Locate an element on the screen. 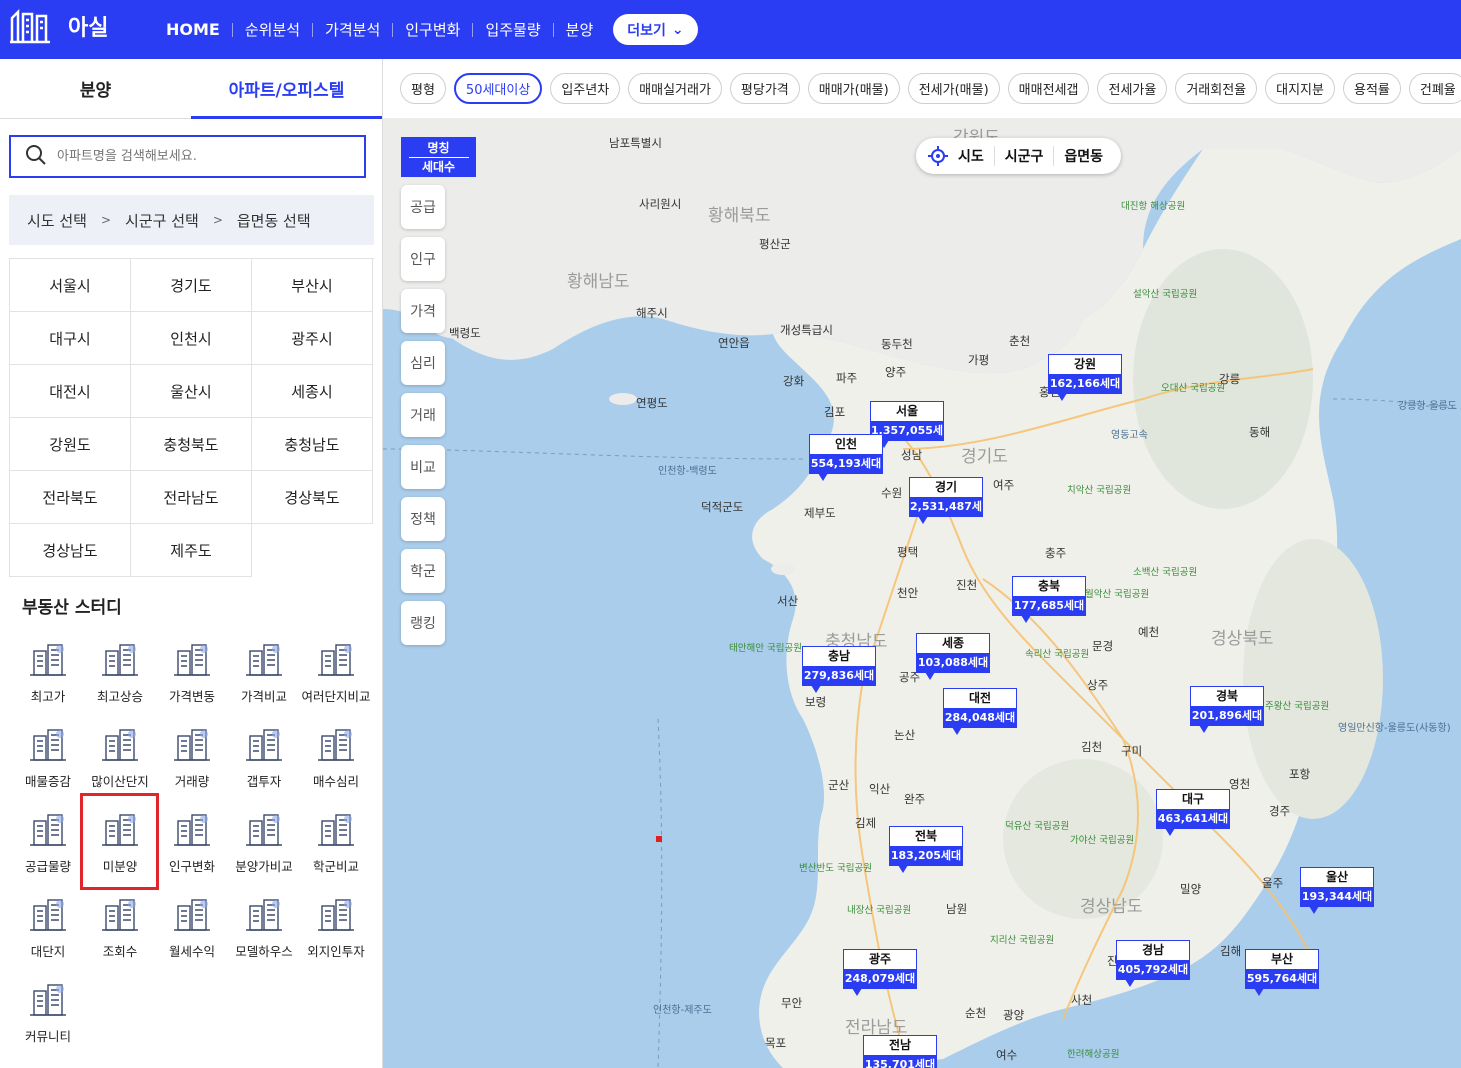 This screenshot has height=1068, width=1461. study-item: 인구변화 is located at coordinates (192, 849).